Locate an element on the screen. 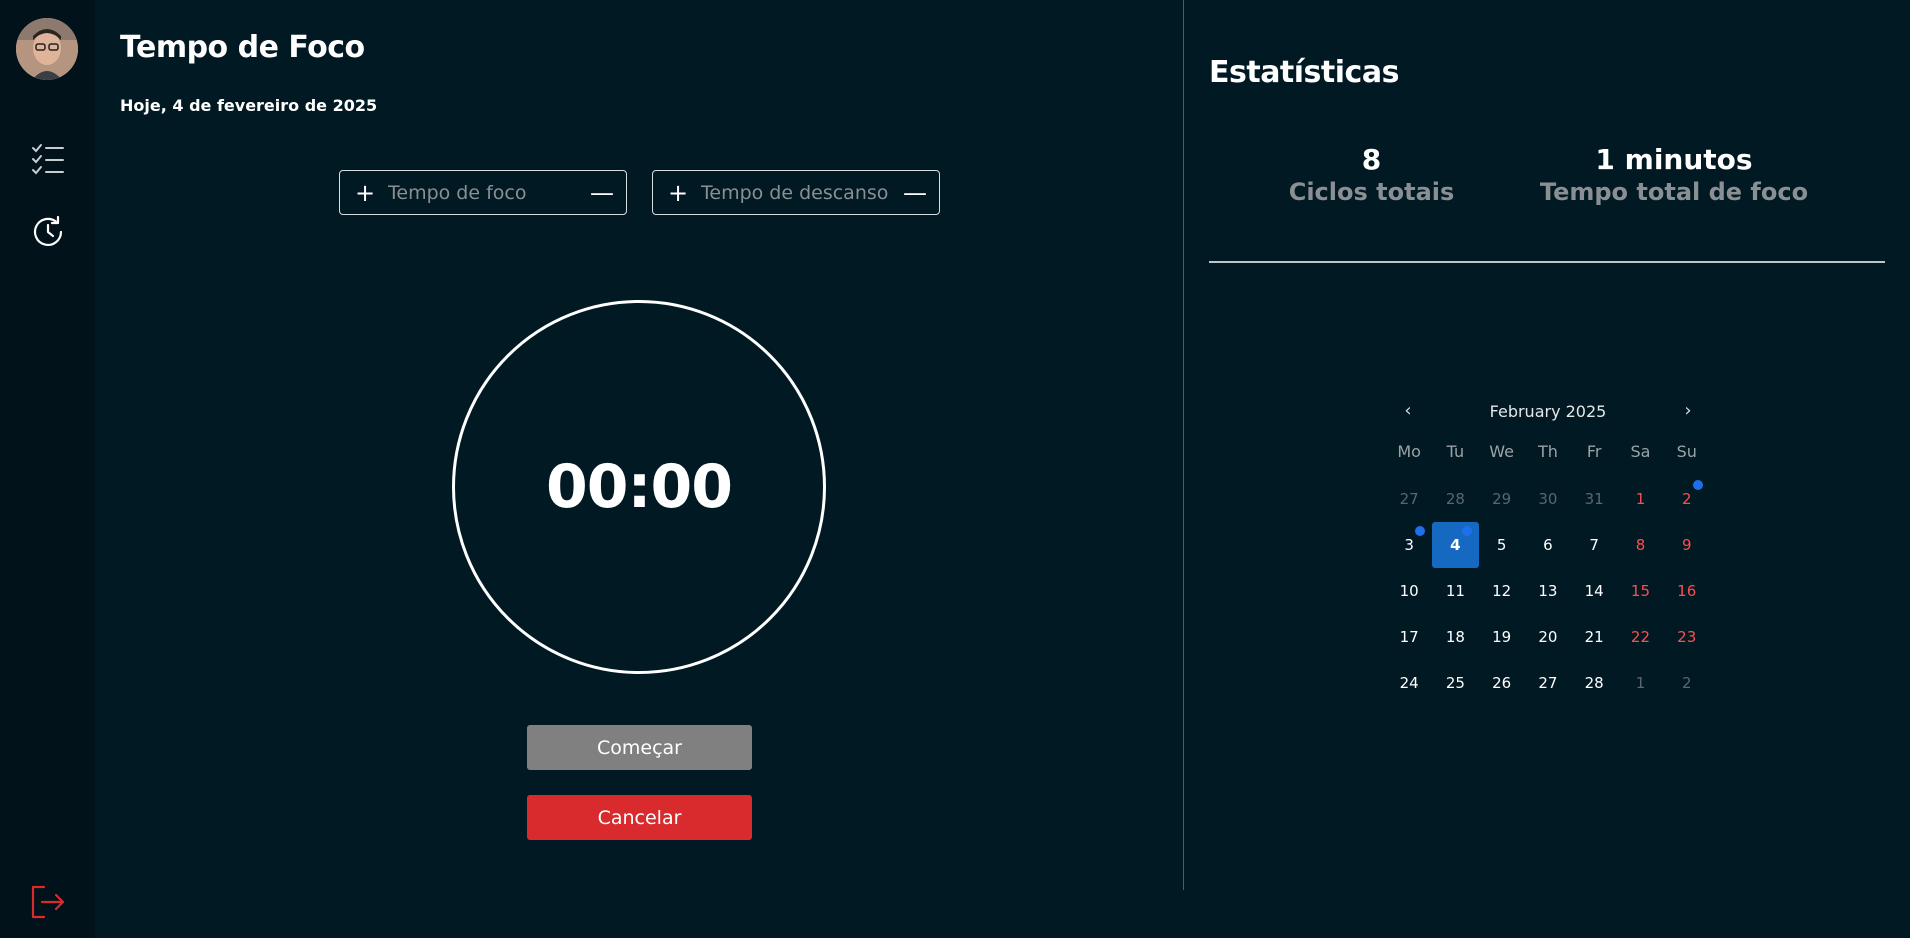  calendar-day-label: 14 is located at coordinates (1594, 591).